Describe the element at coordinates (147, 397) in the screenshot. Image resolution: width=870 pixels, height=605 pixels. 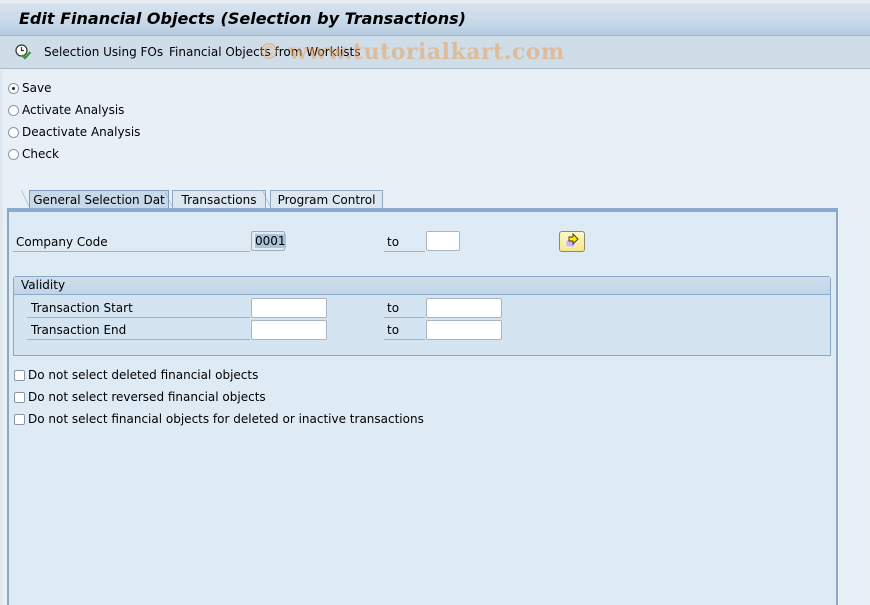
I see `checkbox-label: Do not select reversed financial objects` at that location.